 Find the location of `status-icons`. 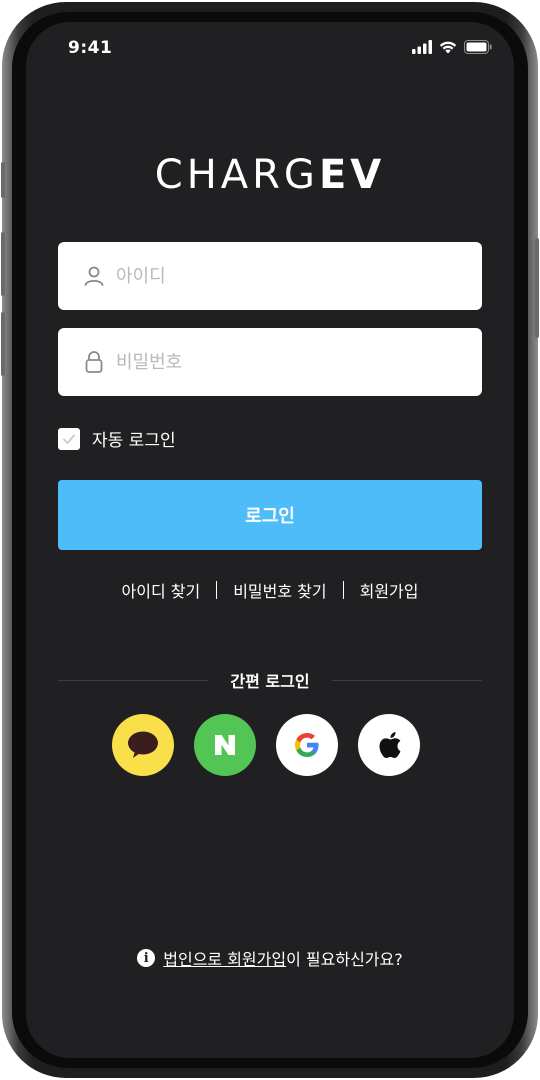

status-icons is located at coordinates (452, 47).